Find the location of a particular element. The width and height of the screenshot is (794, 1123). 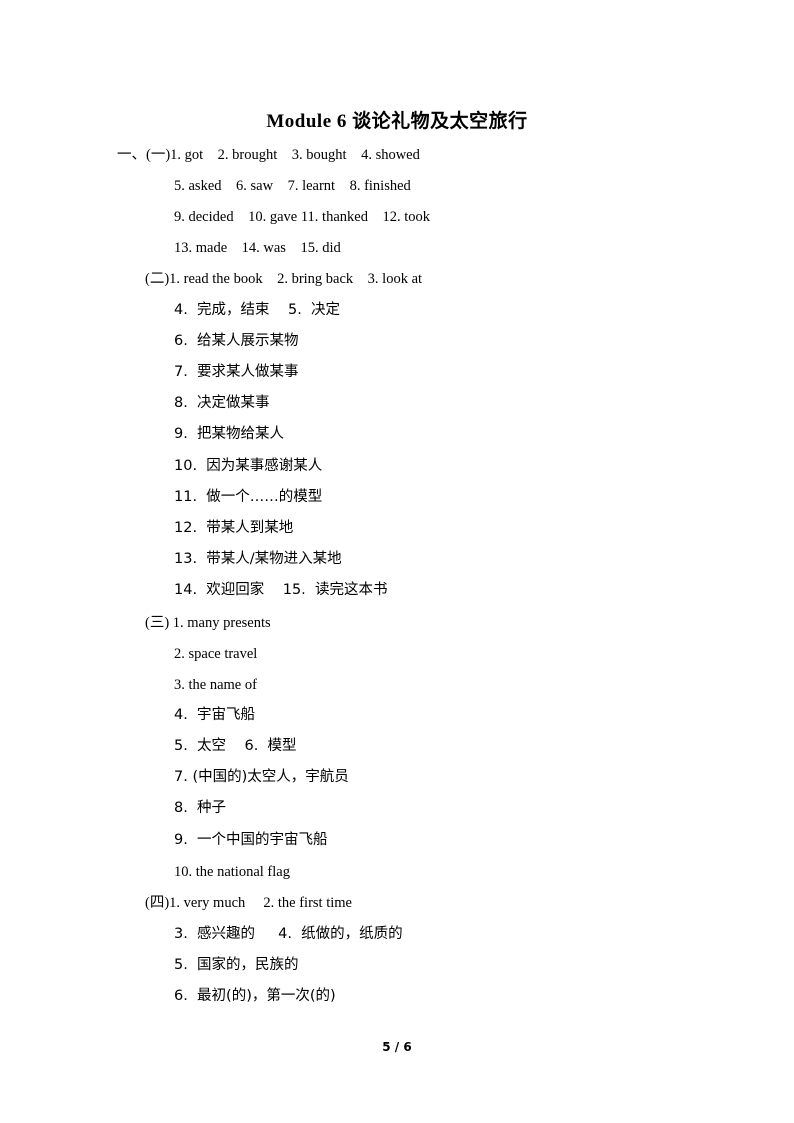

answer-line: 8. 决定做某事 is located at coordinates (222, 403).